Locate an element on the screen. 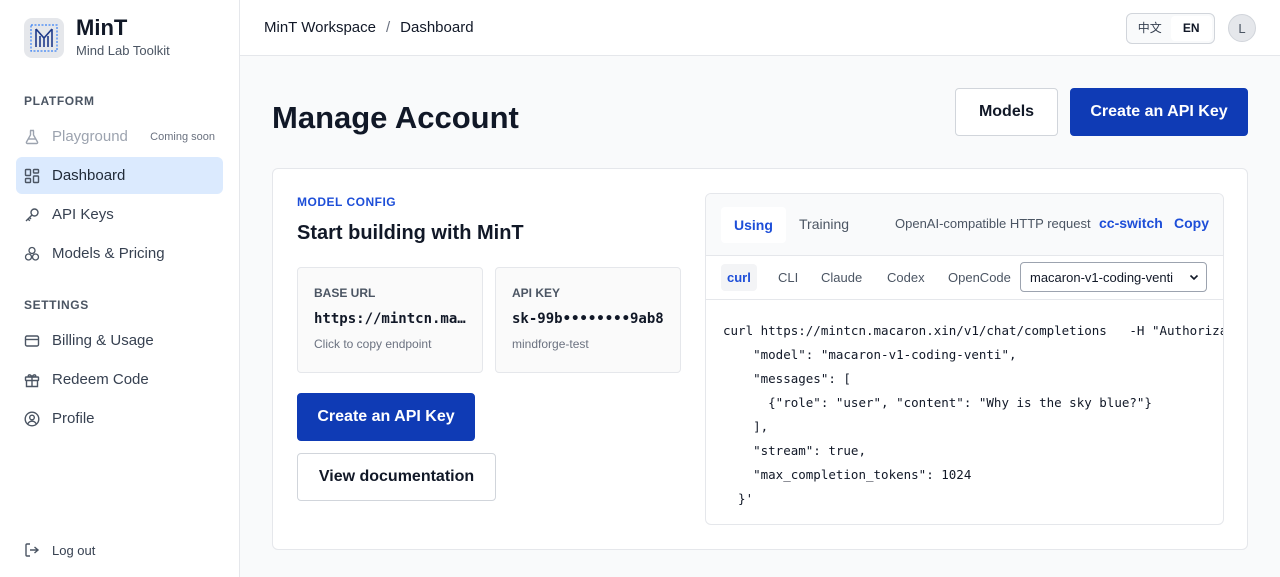  request-type-note: OpenAI-compatible HTTP request is located at coordinates (993, 223).